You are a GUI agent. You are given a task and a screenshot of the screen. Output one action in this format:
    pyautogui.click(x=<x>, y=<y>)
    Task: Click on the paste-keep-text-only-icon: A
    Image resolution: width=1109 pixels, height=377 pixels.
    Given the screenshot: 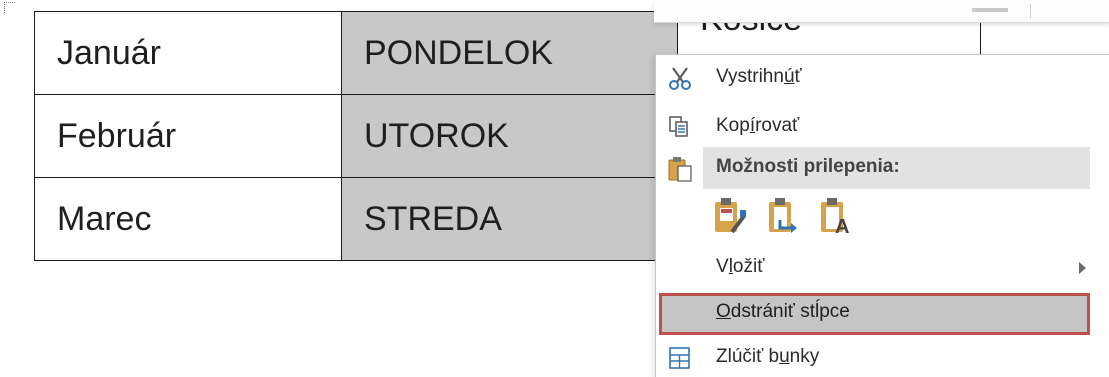 What is the action you would take?
    pyautogui.click(x=836, y=217)
    